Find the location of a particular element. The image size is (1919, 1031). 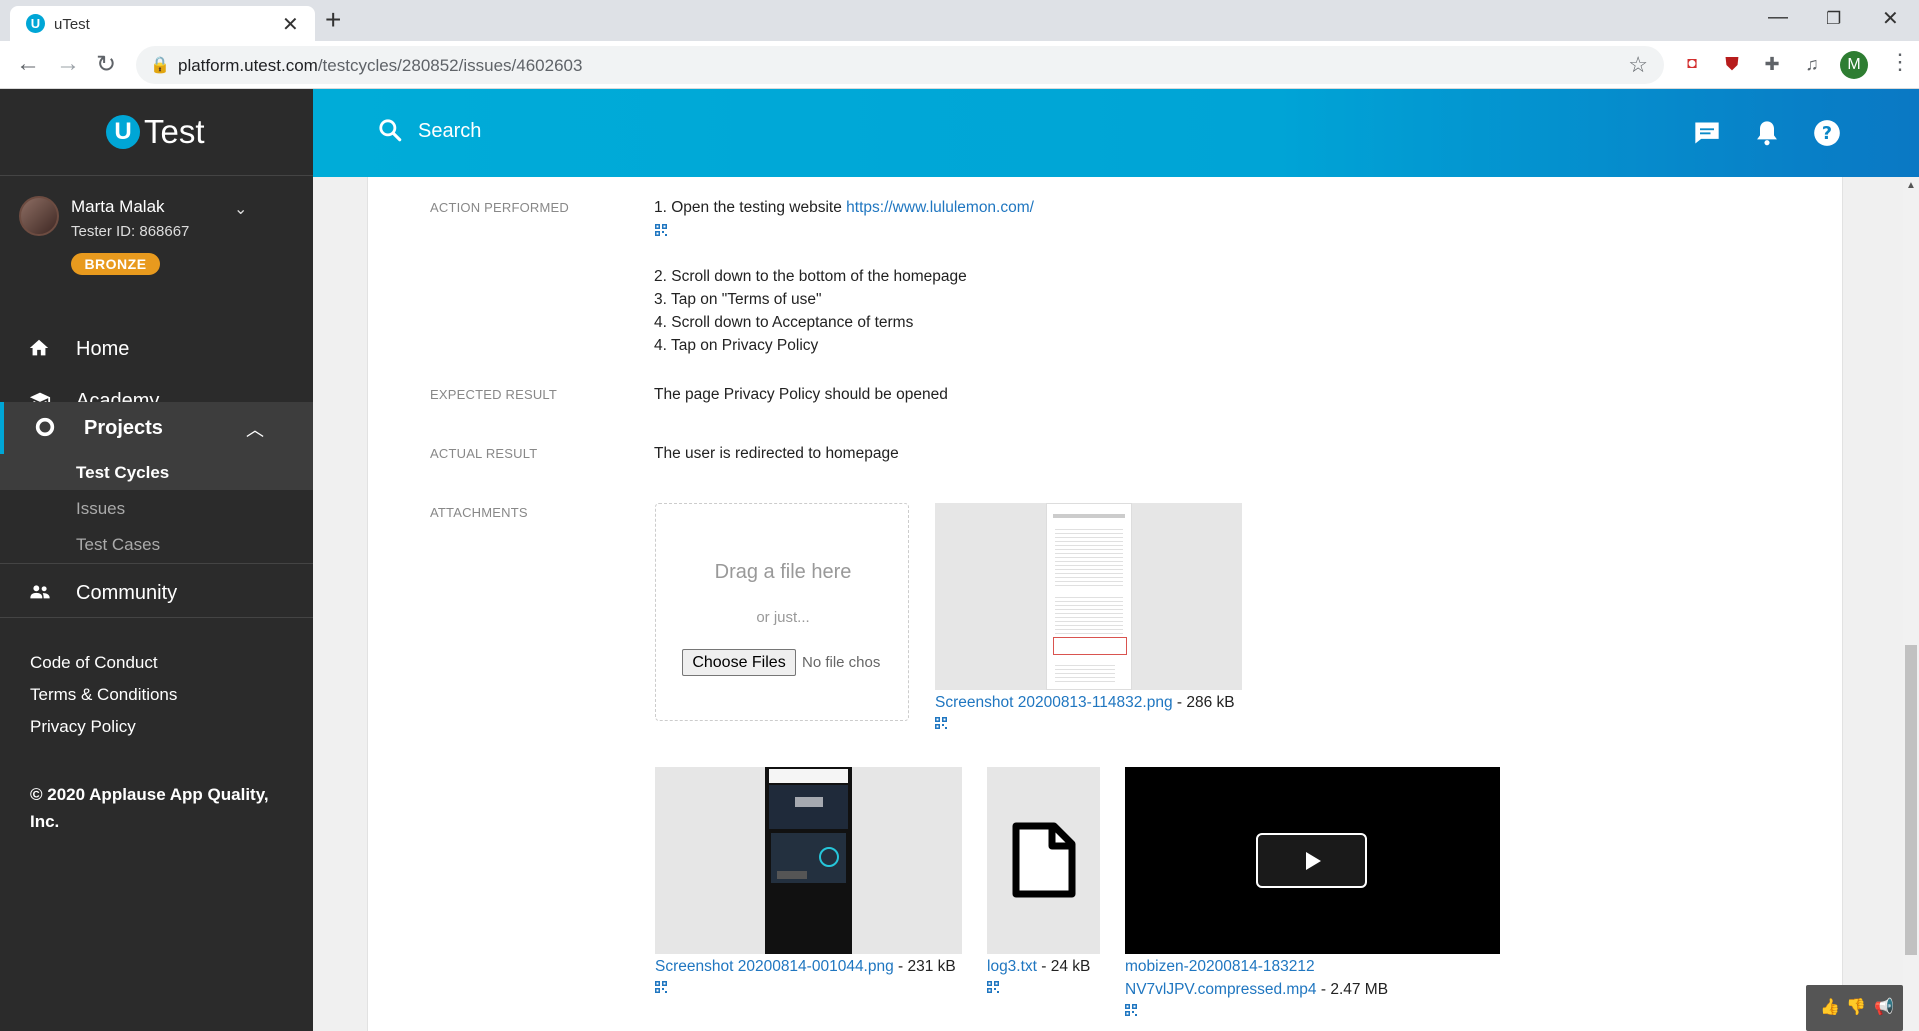

logo-text: Test is located at coordinates (174, 131).